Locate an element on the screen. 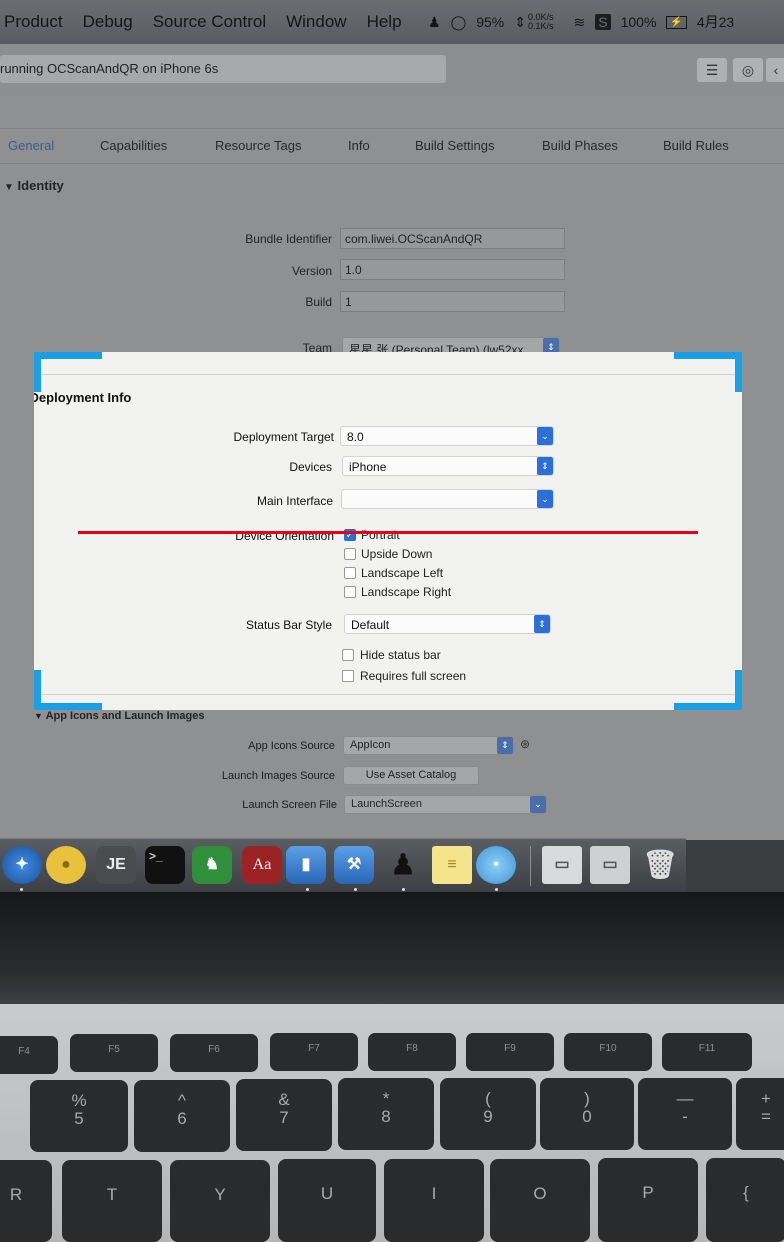 The width and height of the screenshot is (784, 1242). key-o: O is located at coordinates (540, 1200).